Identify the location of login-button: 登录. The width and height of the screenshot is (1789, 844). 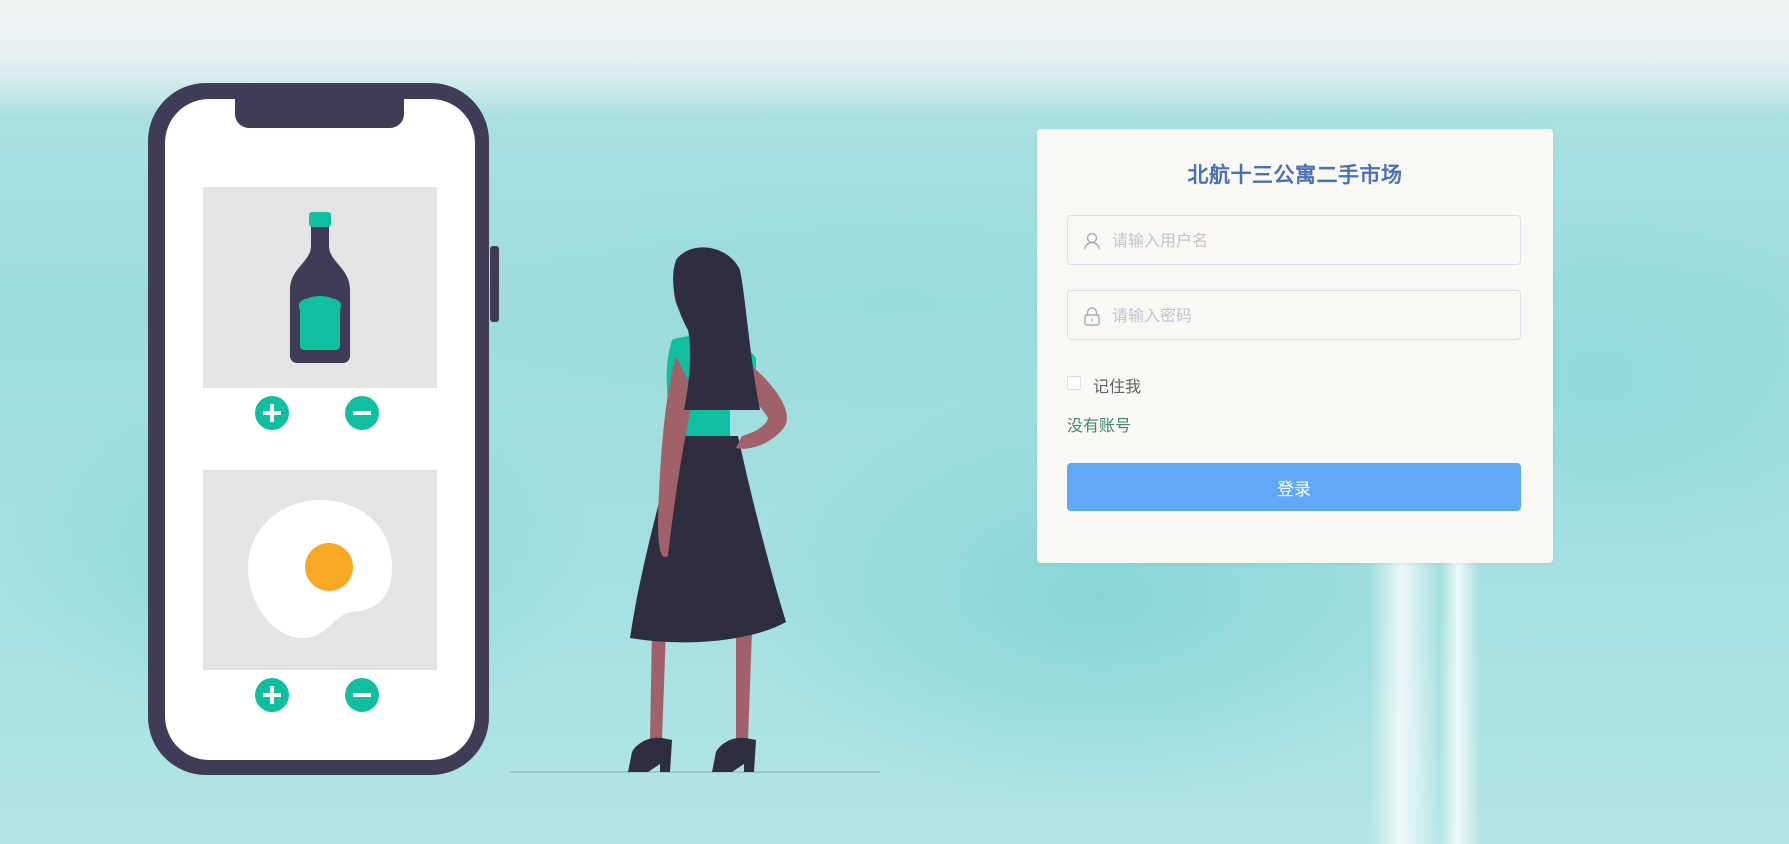
(1294, 487).